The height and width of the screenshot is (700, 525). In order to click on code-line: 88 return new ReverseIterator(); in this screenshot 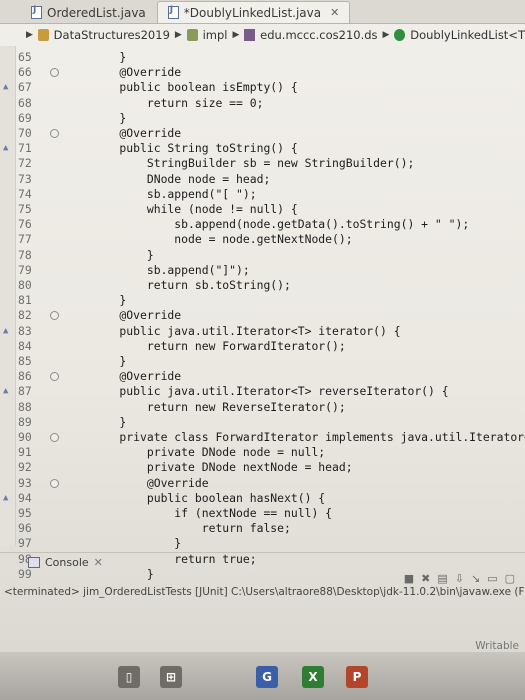, I will do `click(262, 407)`.